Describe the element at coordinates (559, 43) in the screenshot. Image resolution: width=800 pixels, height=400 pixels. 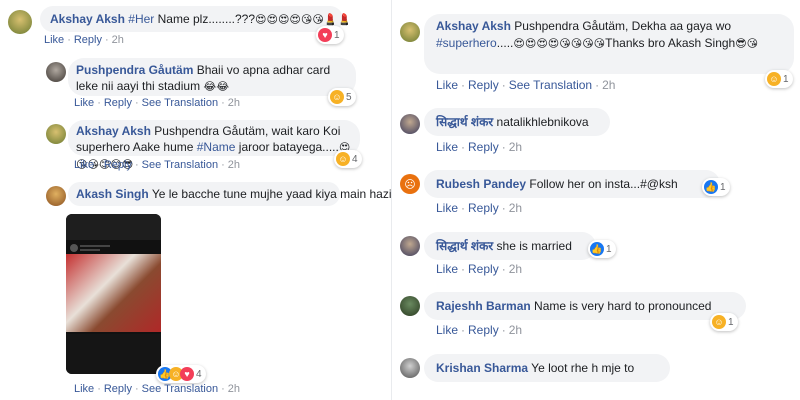
I see `comment-emojis: 😍😍😍😍😘😘😘😘` at that location.